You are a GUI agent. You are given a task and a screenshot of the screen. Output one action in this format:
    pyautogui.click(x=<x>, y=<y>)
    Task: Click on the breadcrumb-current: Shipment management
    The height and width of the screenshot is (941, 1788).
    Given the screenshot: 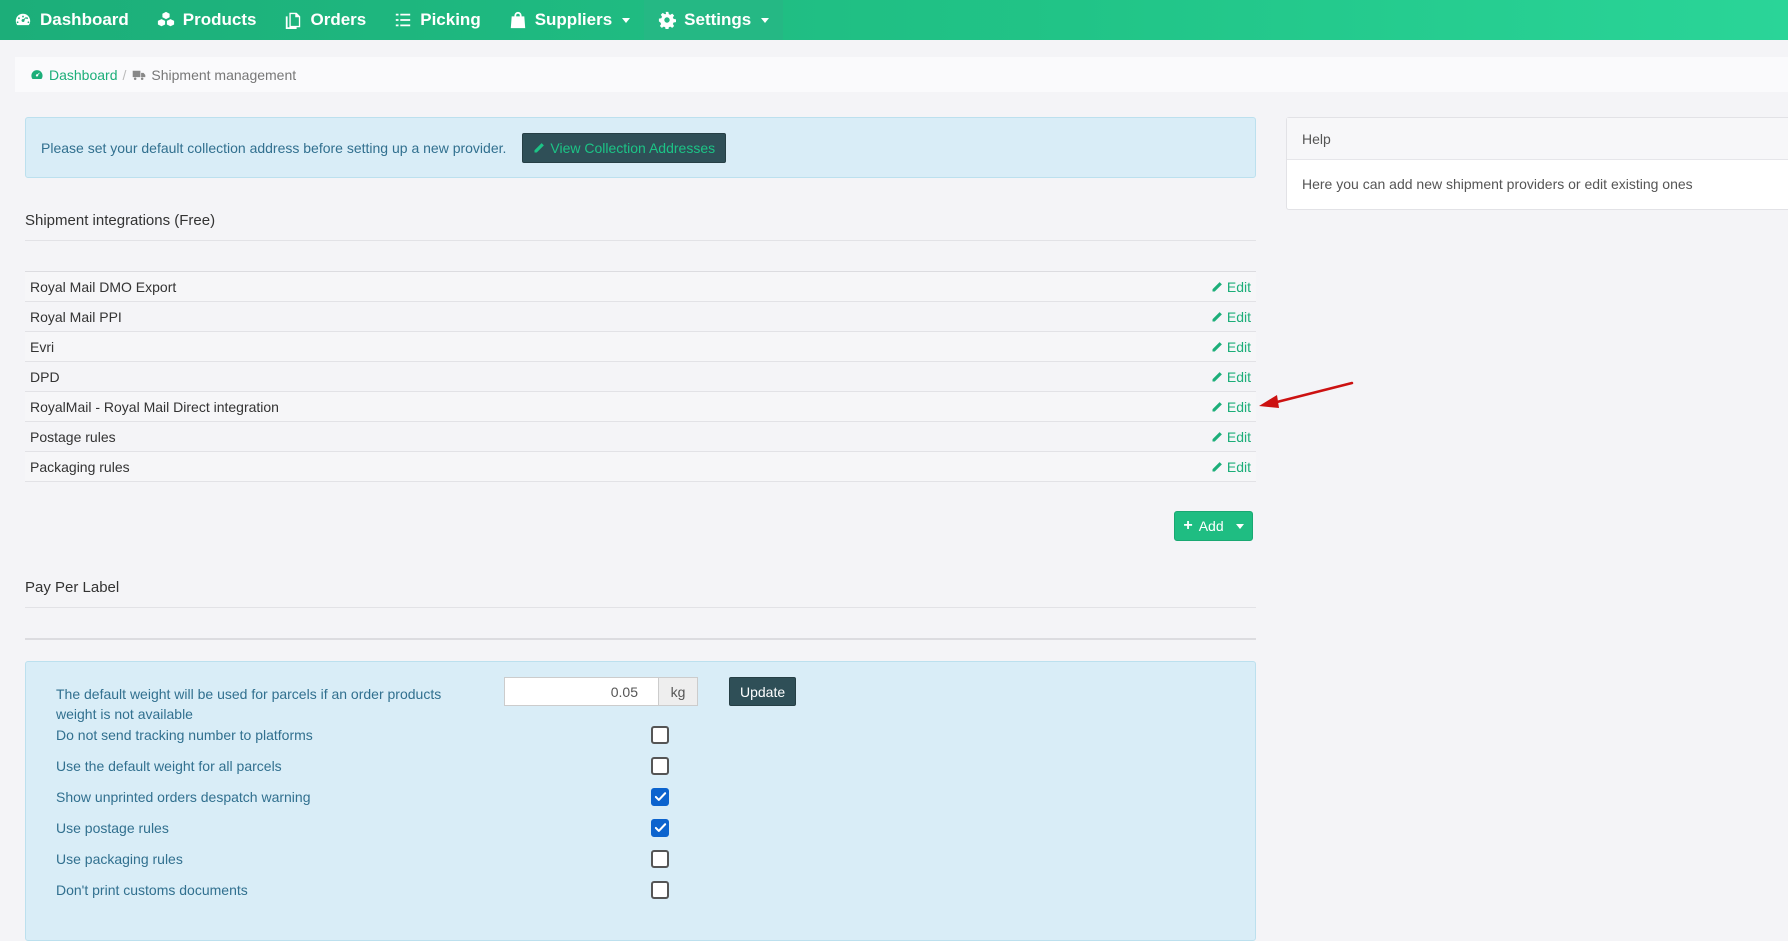 What is the action you would take?
    pyautogui.click(x=214, y=75)
    